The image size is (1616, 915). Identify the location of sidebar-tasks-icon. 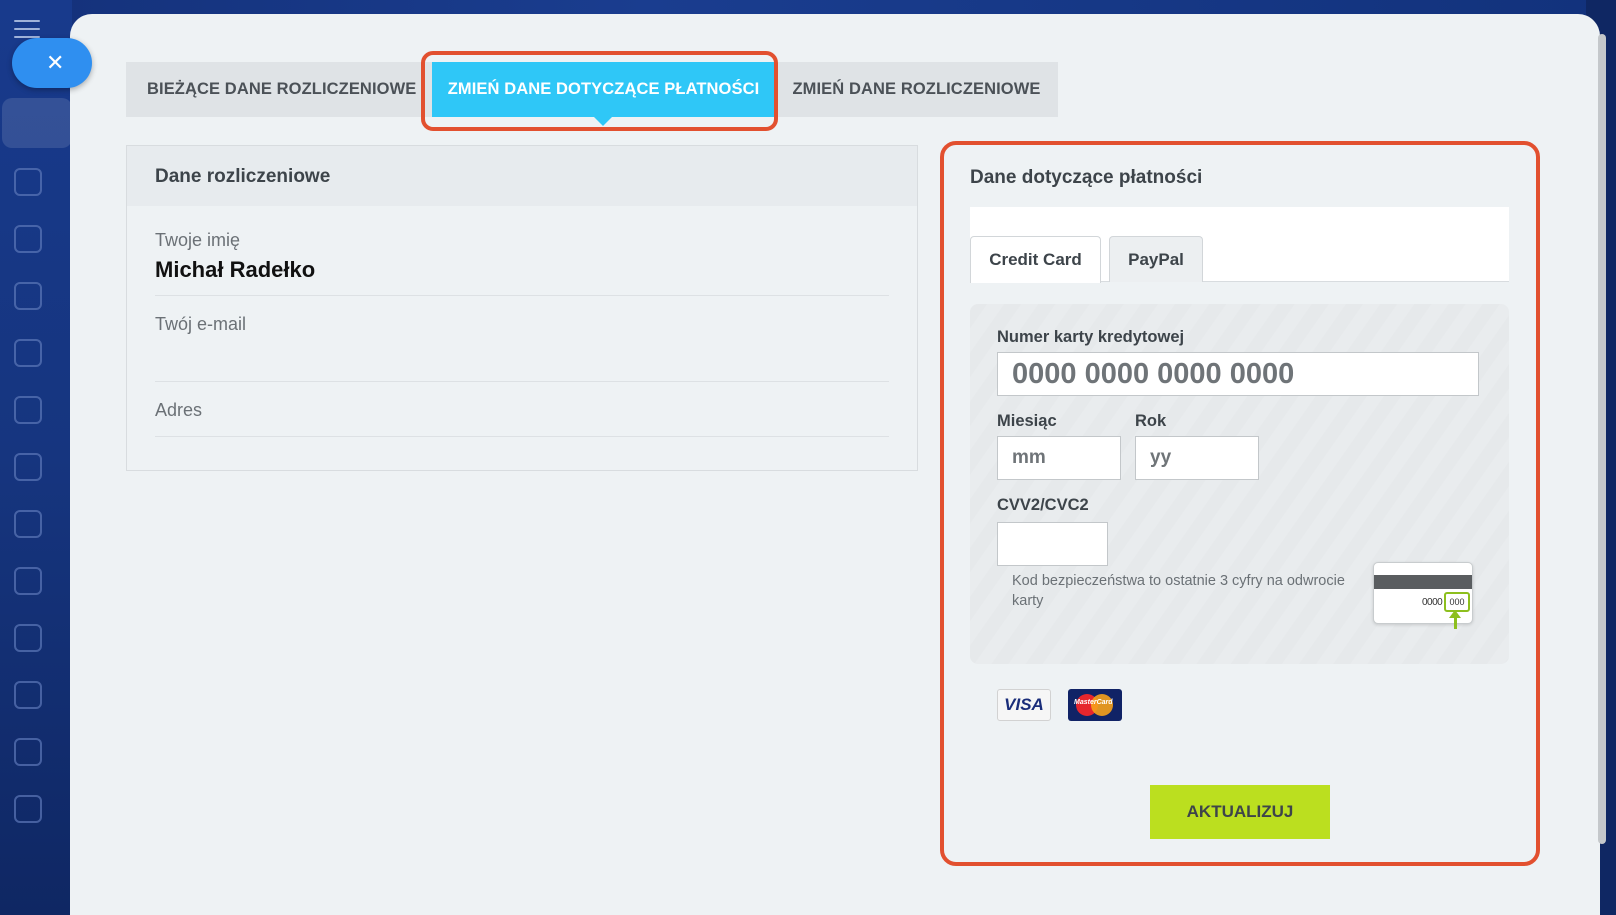
(28, 182).